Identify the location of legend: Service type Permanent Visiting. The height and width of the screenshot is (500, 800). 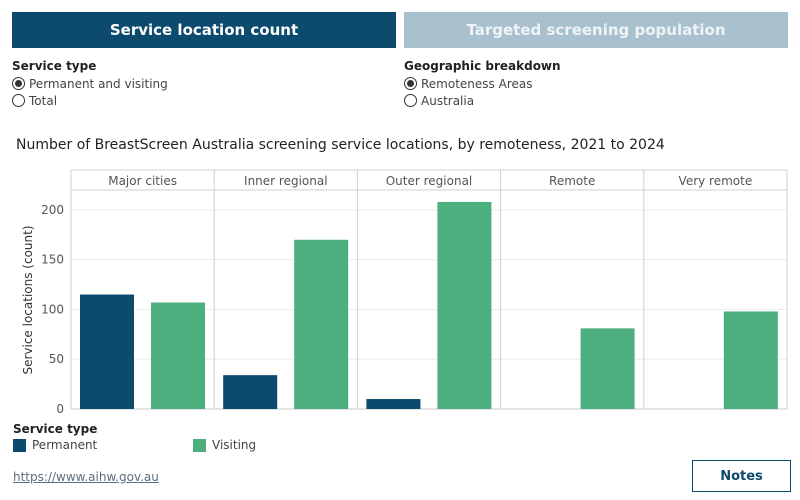
(134, 437).